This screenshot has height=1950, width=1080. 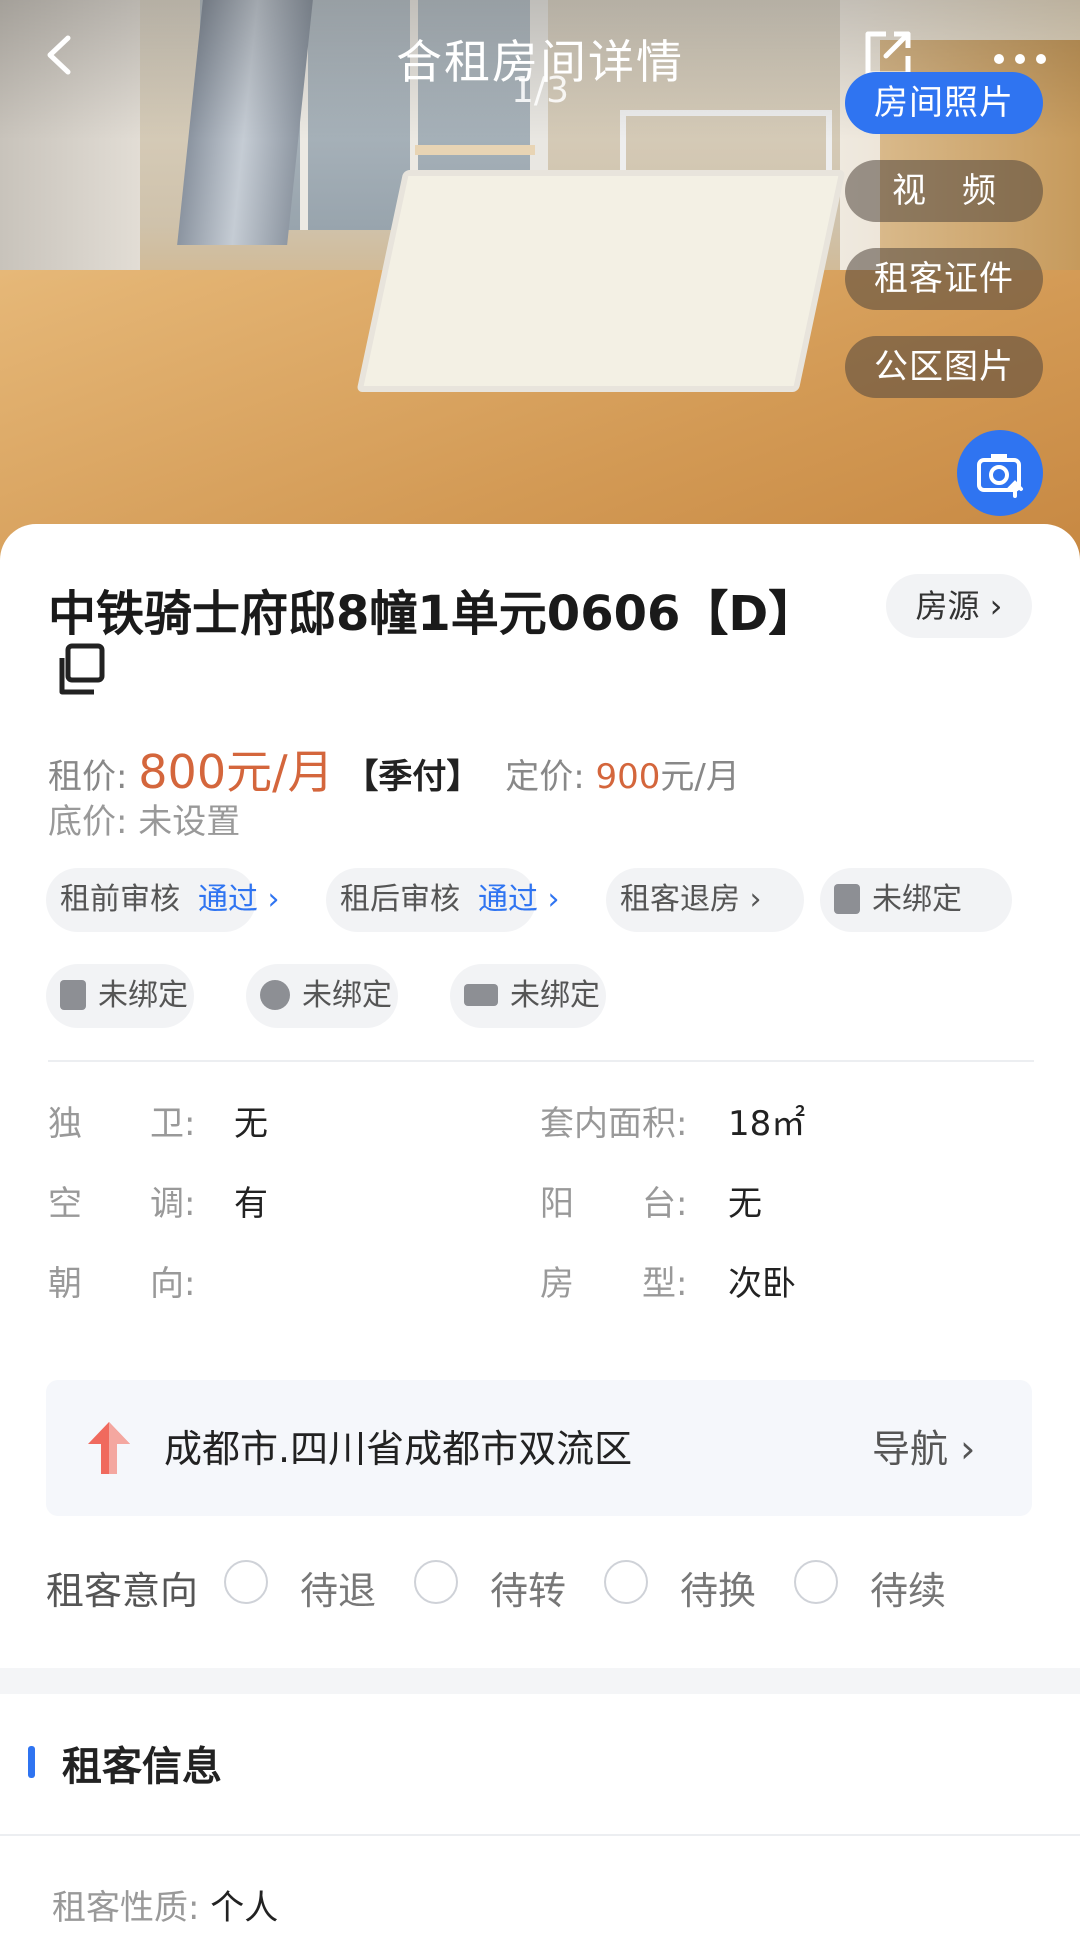 What do you see at coordinates (545, 777) in the screenshot?
I see `fixed-price-label: 定价:` at bounding box center [545, 777].